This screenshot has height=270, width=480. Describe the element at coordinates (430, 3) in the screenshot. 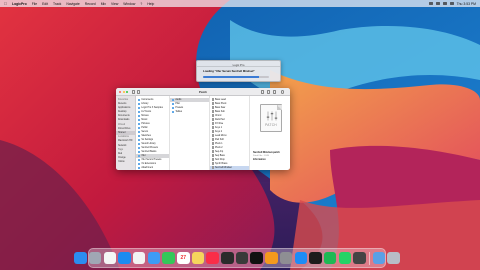

I see `battery-icon` at that location.